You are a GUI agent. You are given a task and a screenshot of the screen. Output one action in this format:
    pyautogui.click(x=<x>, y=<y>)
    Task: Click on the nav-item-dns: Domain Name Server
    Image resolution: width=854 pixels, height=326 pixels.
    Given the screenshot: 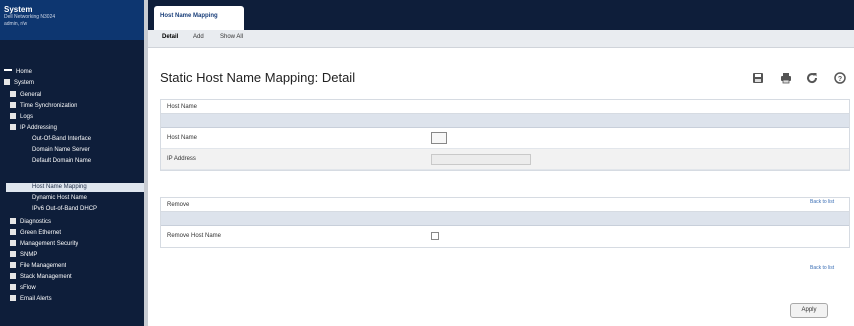 What is the action you would take?
    pyautogui.click(x=61, y=150)
    